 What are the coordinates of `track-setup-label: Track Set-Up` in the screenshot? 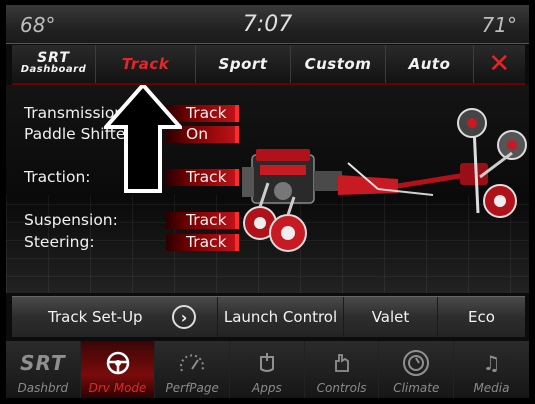 It's located at (95, 317).